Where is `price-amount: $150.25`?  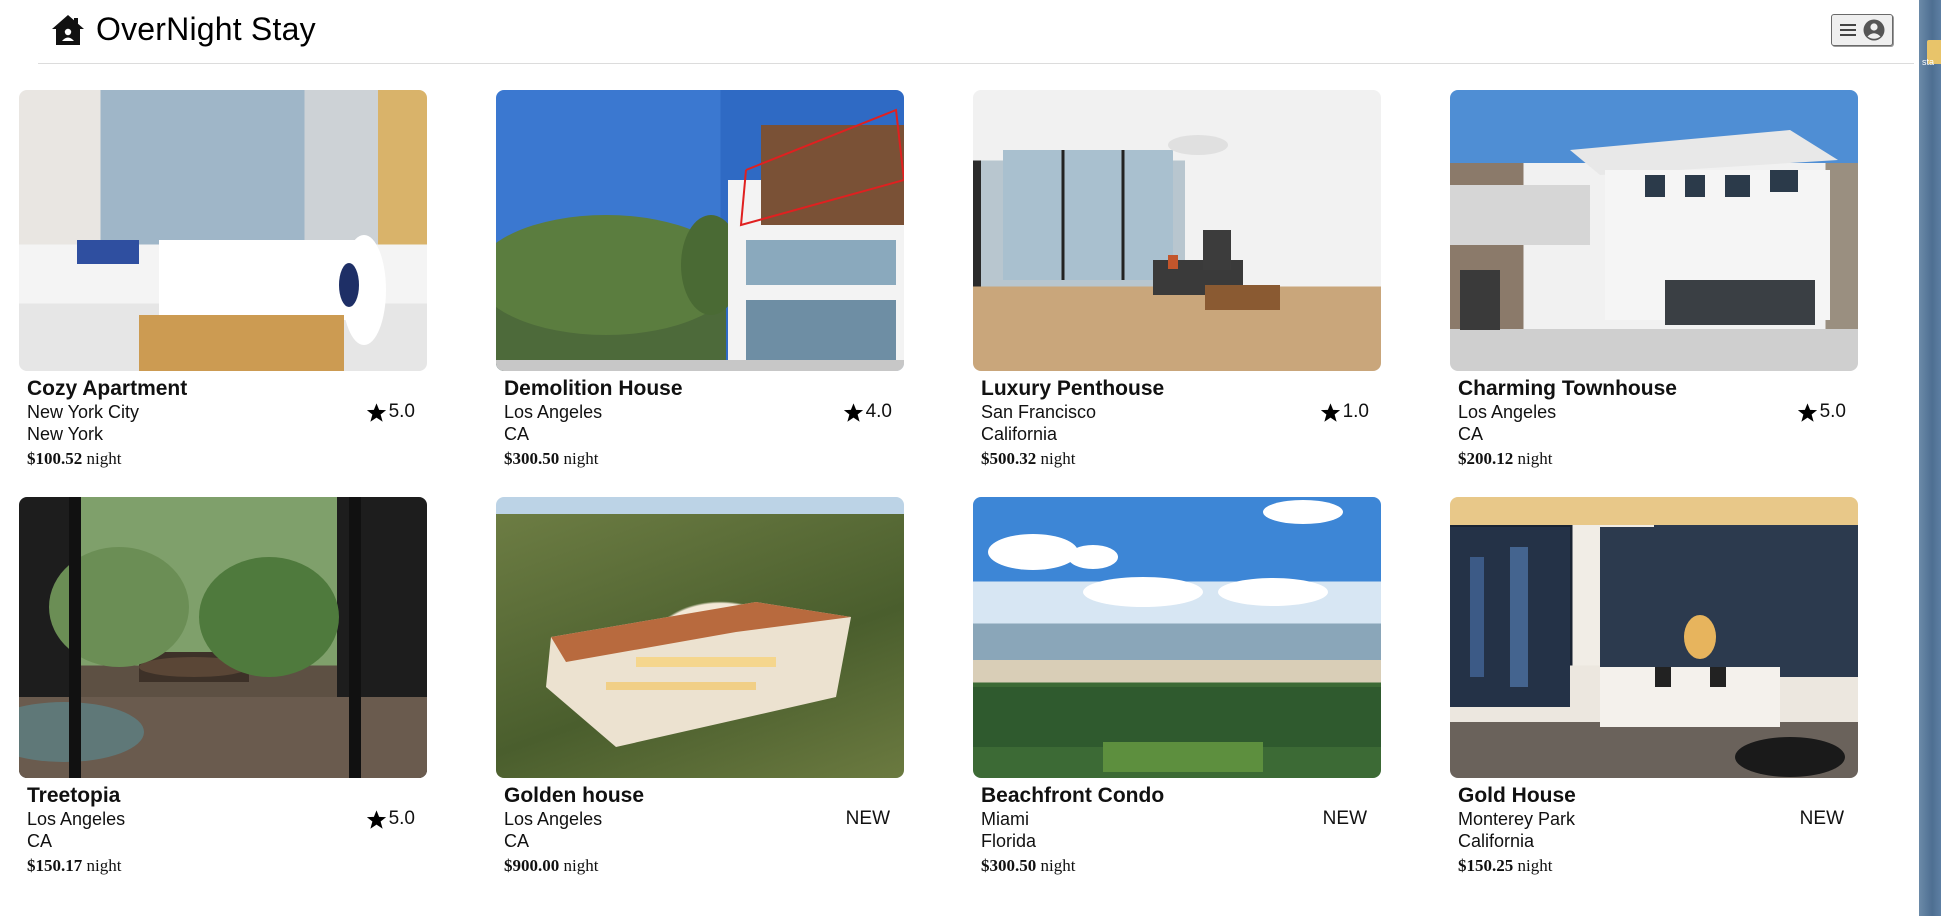
price-amount: $150.25 is located at coordinates (1486, 865).